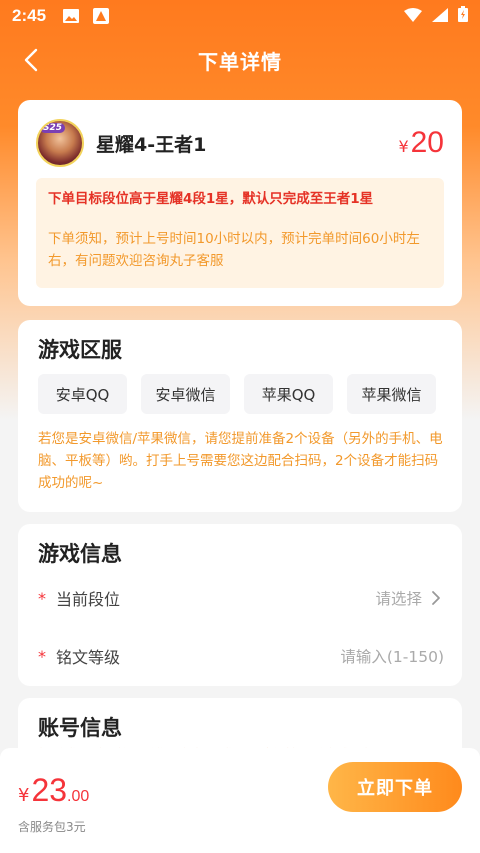  I want to click on service-fee-note: 含服务包3元, so click(52, 827).